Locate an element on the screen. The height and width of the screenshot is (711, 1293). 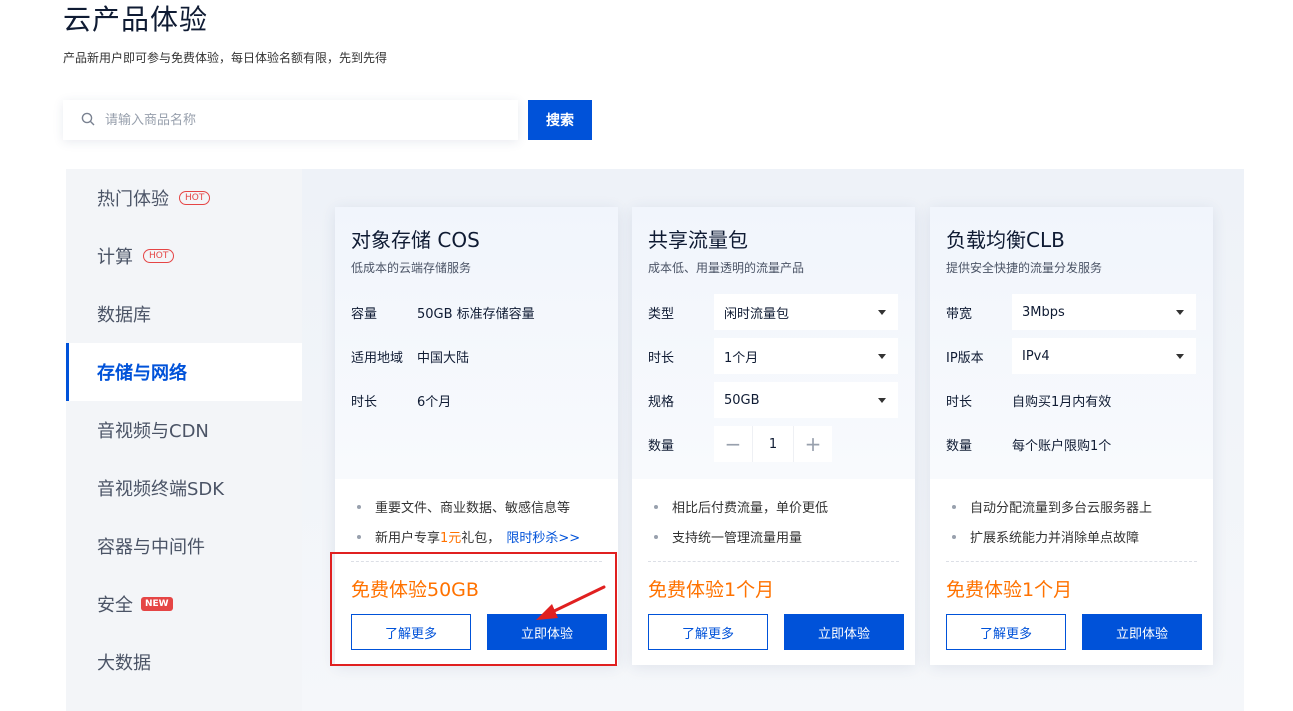
feature-text: 自动分配流量到多台云服务器上 is located at coordinates (1061, 508).